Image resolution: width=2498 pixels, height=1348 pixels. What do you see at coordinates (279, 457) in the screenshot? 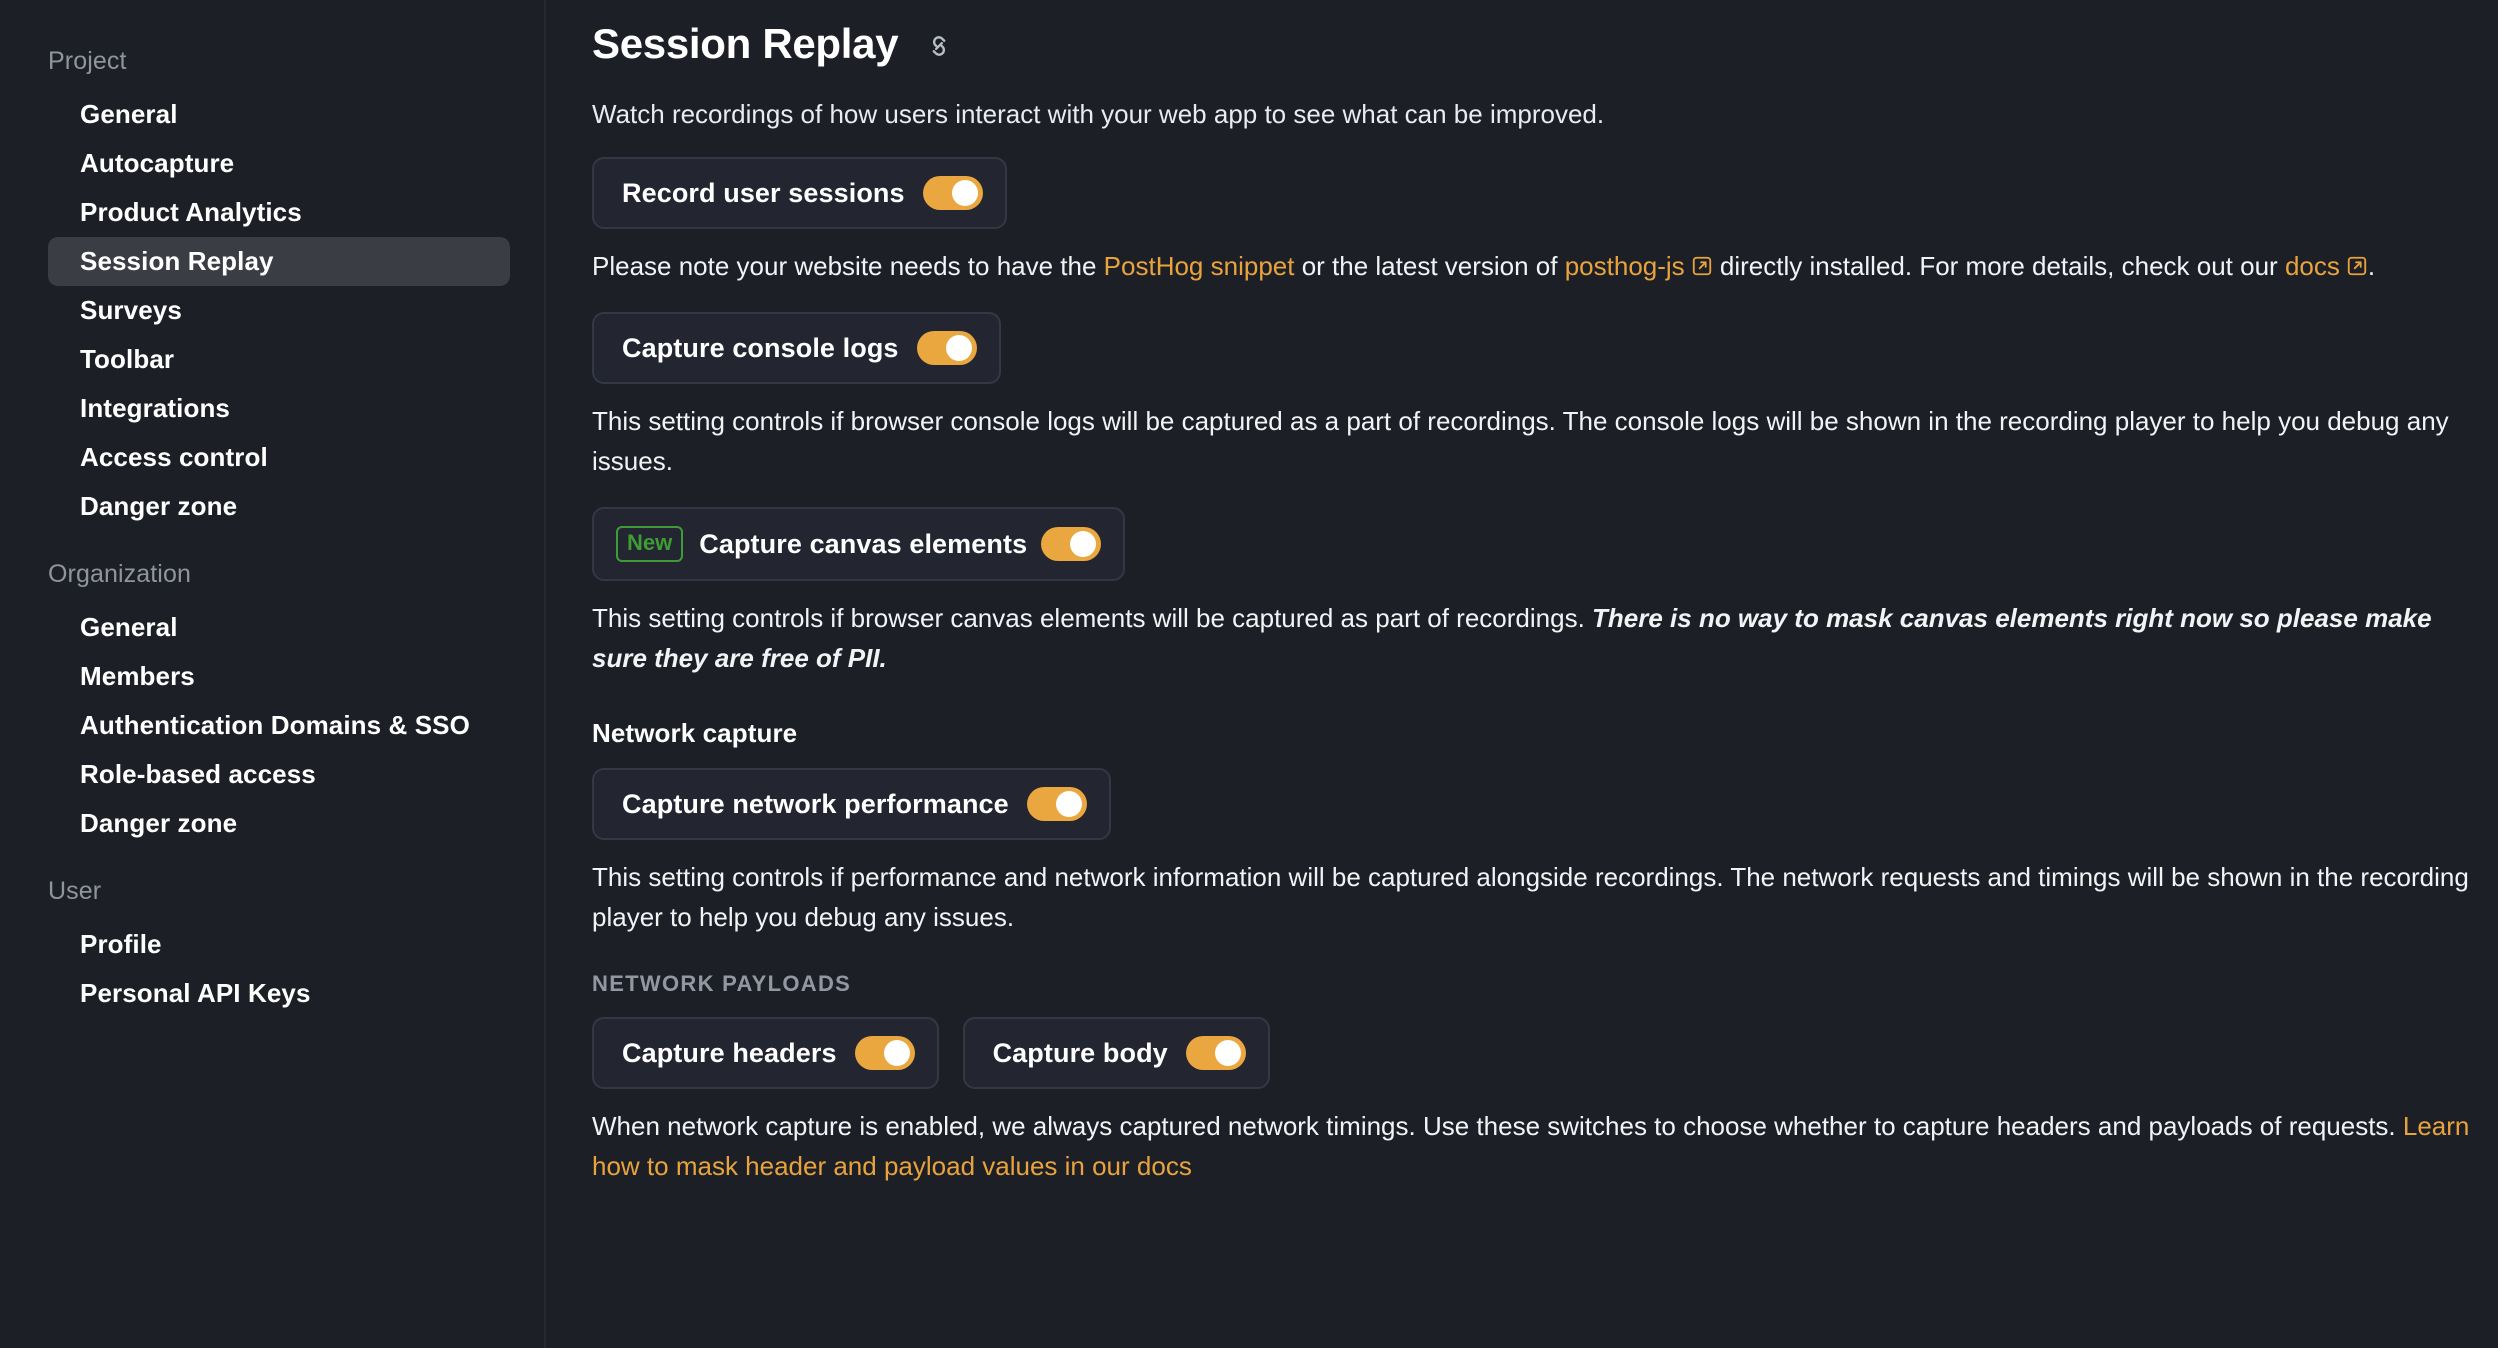
I see `sidebar-item-access-control: Access control` at bounding box center [279, 457].